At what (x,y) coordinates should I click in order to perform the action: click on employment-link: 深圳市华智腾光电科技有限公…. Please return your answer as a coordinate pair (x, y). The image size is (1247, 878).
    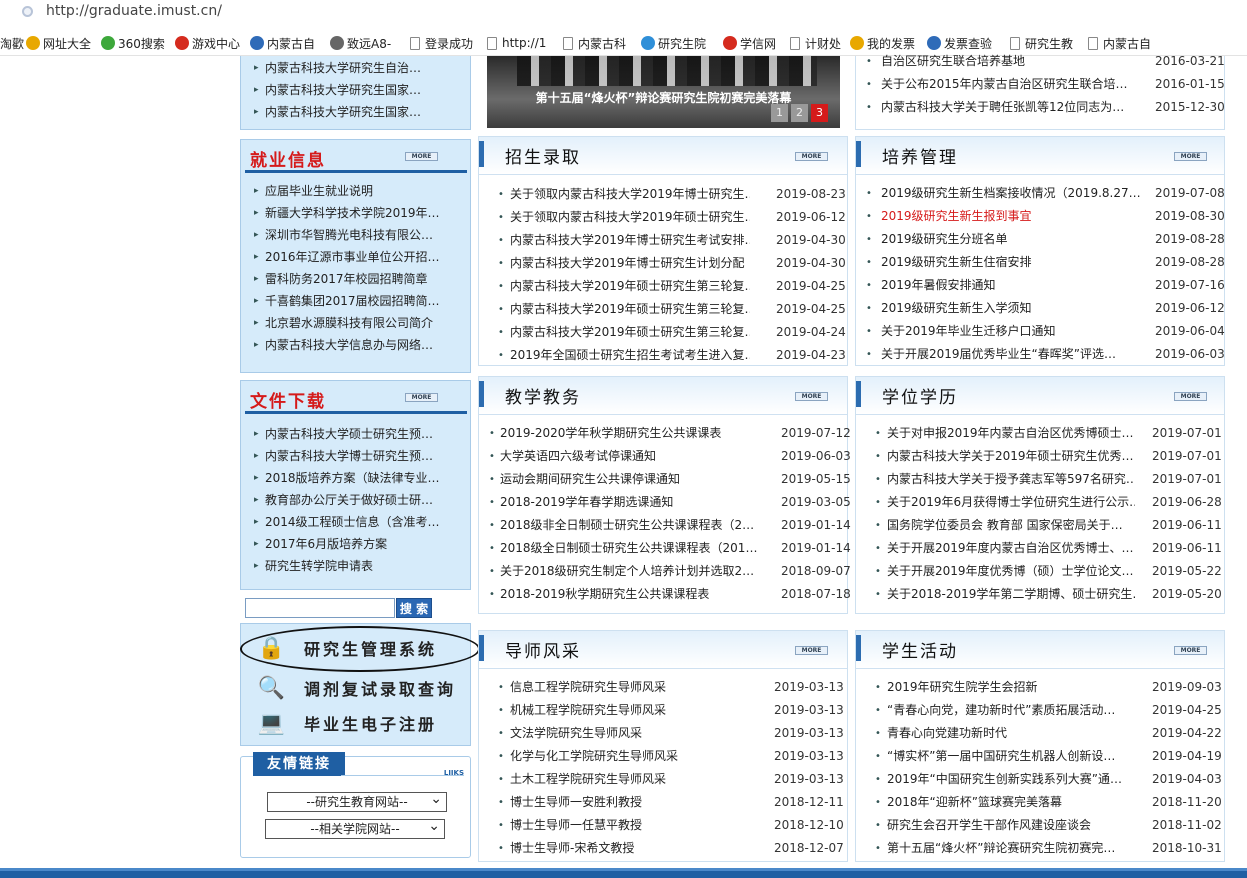
    Looking at the image, I should click on (355, 235).